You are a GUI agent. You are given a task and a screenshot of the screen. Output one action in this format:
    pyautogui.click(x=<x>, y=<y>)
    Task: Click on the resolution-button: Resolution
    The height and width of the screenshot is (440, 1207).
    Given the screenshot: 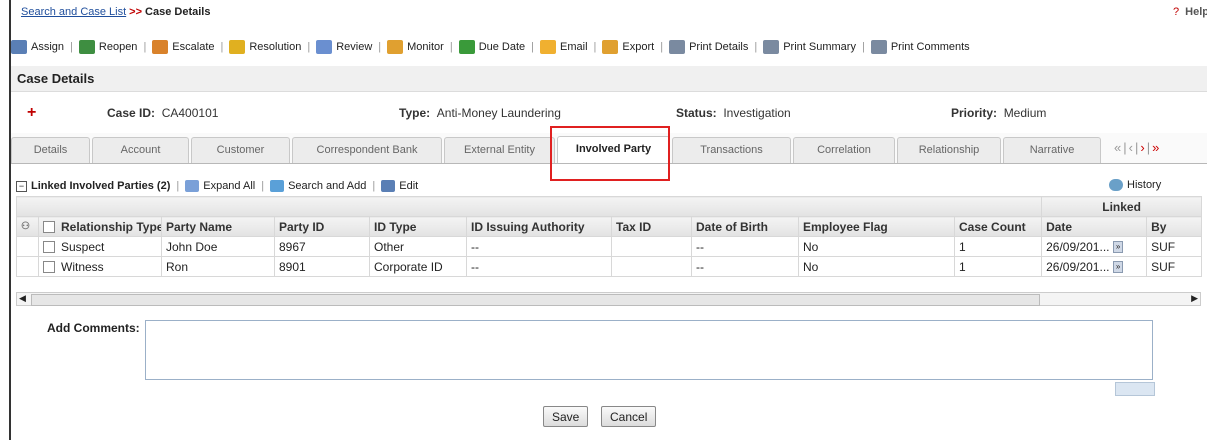 What is the action you would take?
    pyautogui.click(x=265, y=47)
    